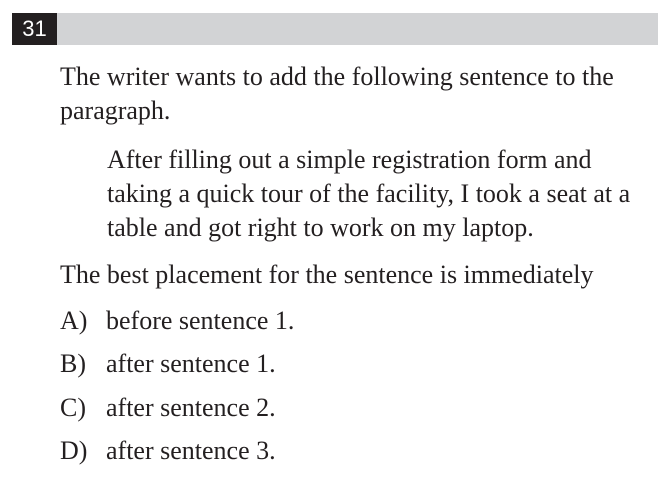  Describe the element at coordinates (191, 450) in the screenshot. I see `choice-text: after sentence 3.` at that location.